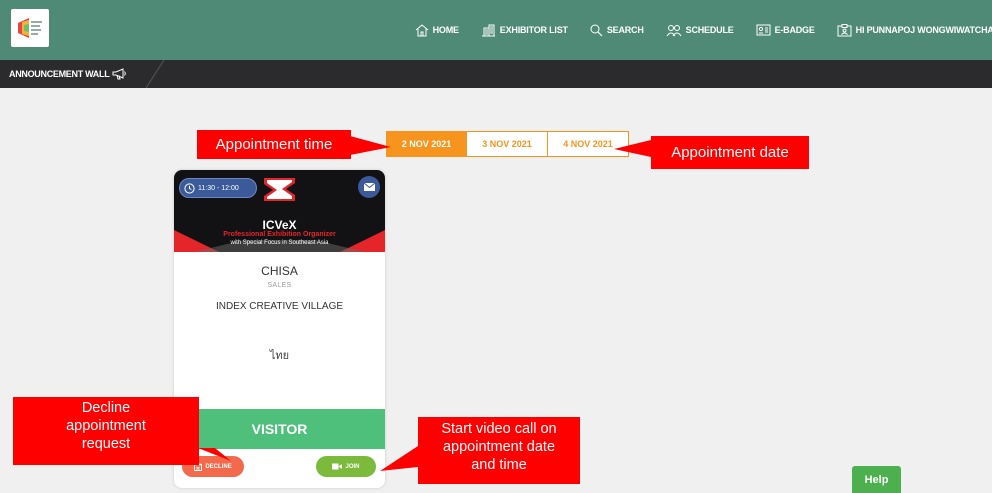  Describe the element at coordinates (794, 30) in the screenshot. I see `nav-ebadge-label: E-BADGE` at that location.